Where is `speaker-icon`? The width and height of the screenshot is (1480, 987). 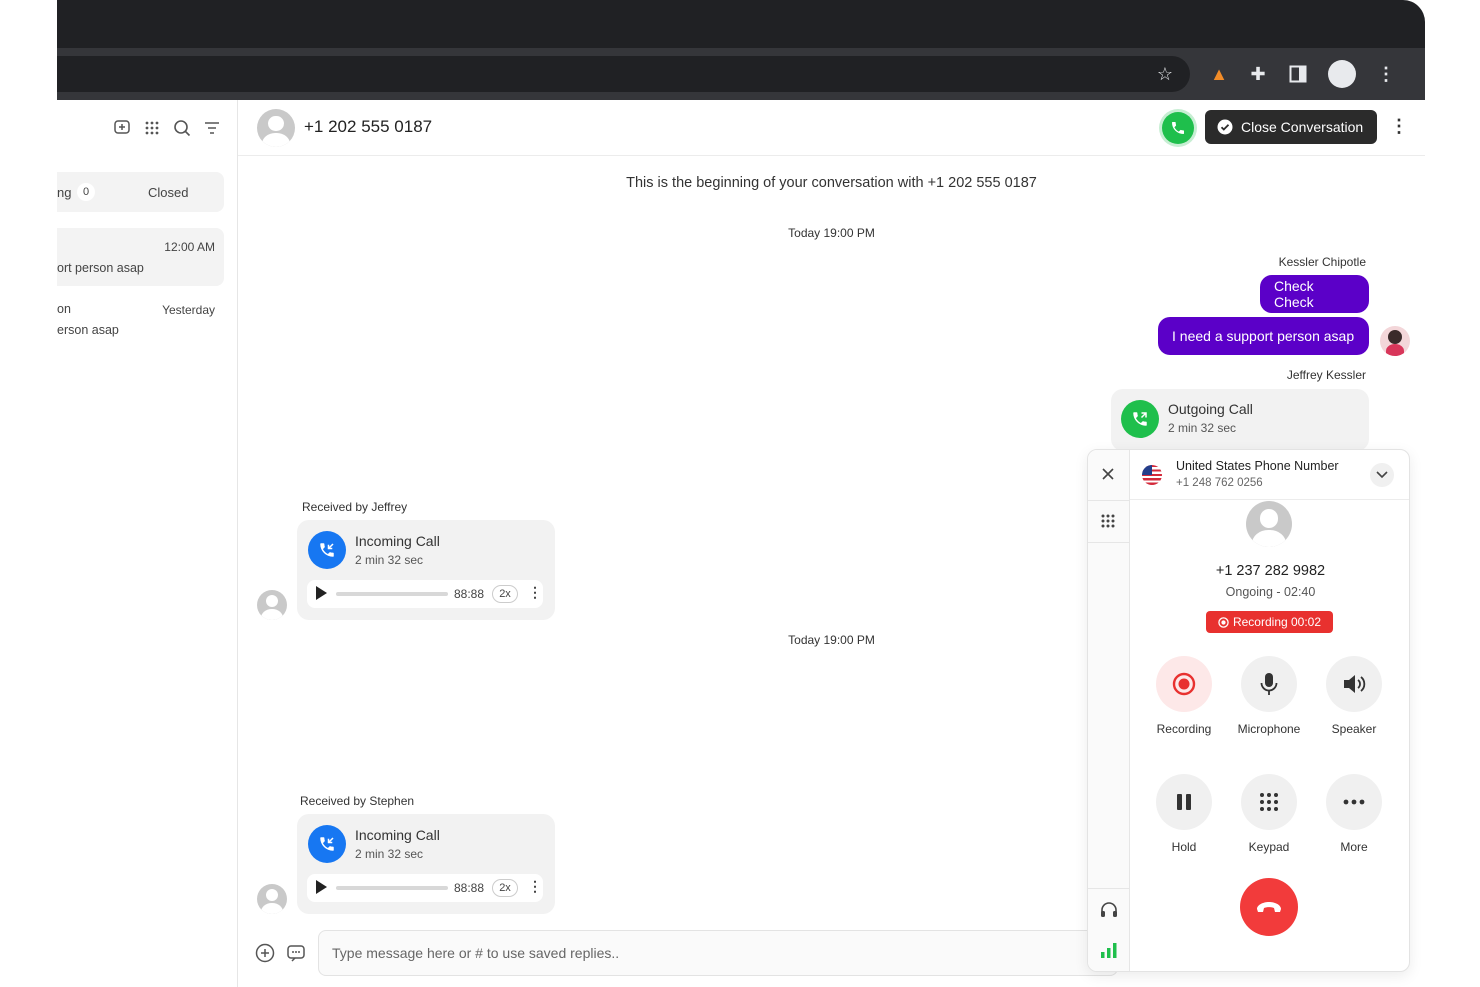 speaker-icon is located at coordinates (1355, 684).